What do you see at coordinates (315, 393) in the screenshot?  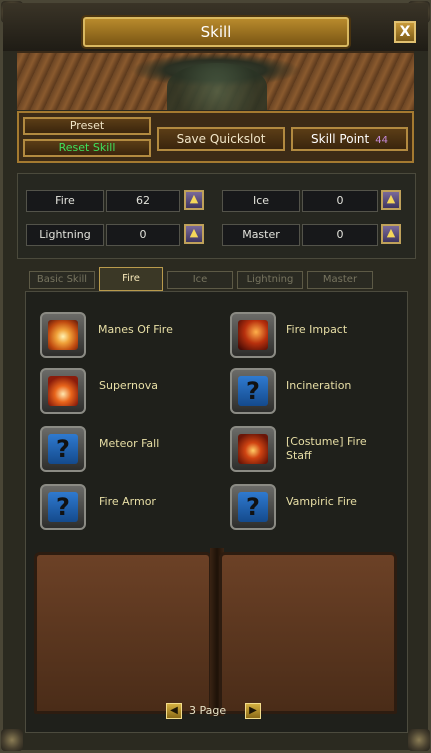 I see `skill-item: ? Incineration` at bounding box center [315, 393].